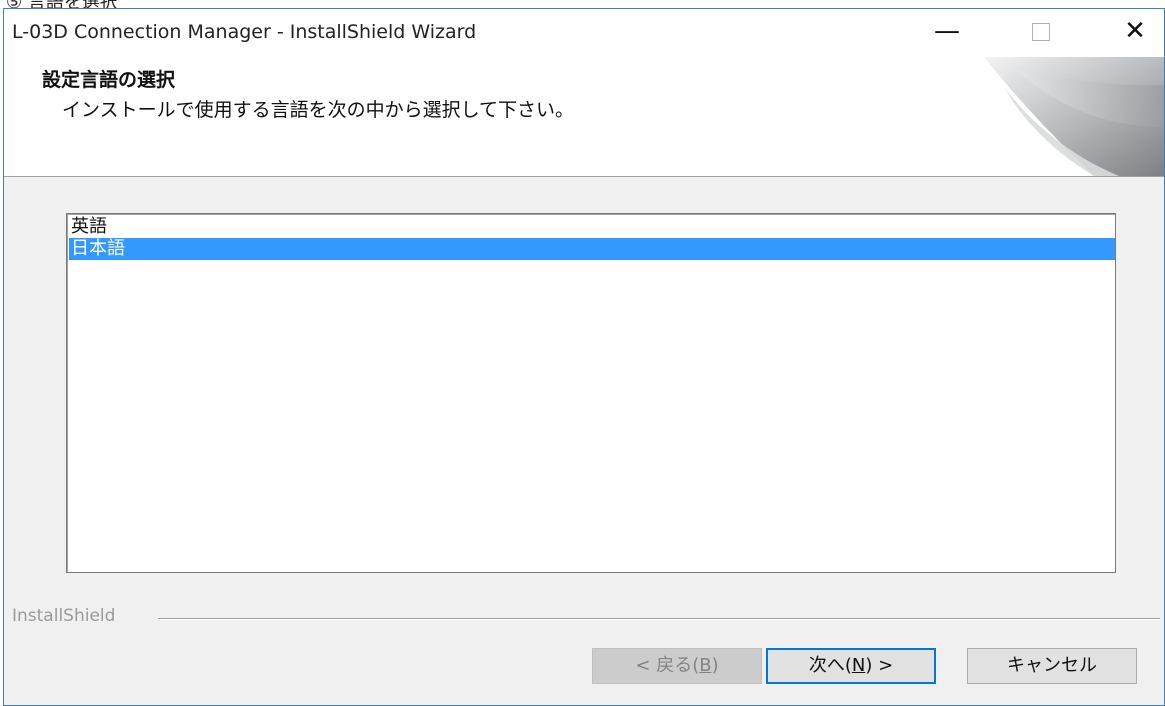  I want to click on maximize-icon, so click(1041, 31).